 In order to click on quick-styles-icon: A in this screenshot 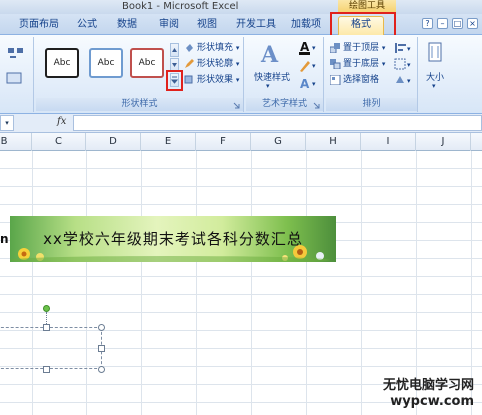, I will do `click(272, 54)`.